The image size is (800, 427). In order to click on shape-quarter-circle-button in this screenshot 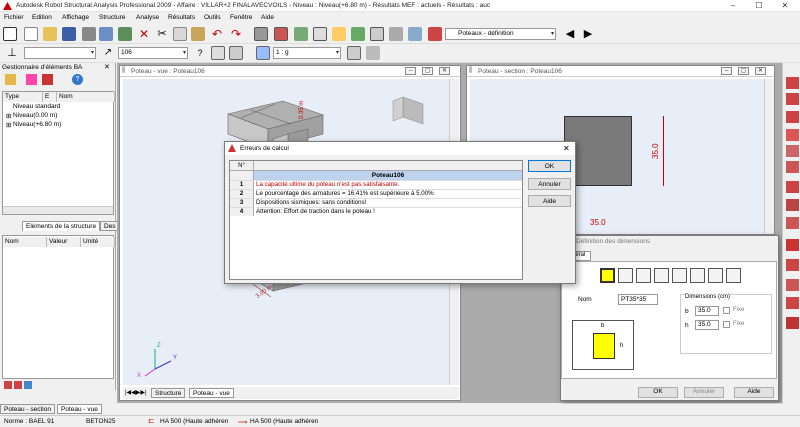, I will do `click(733, 275)`.